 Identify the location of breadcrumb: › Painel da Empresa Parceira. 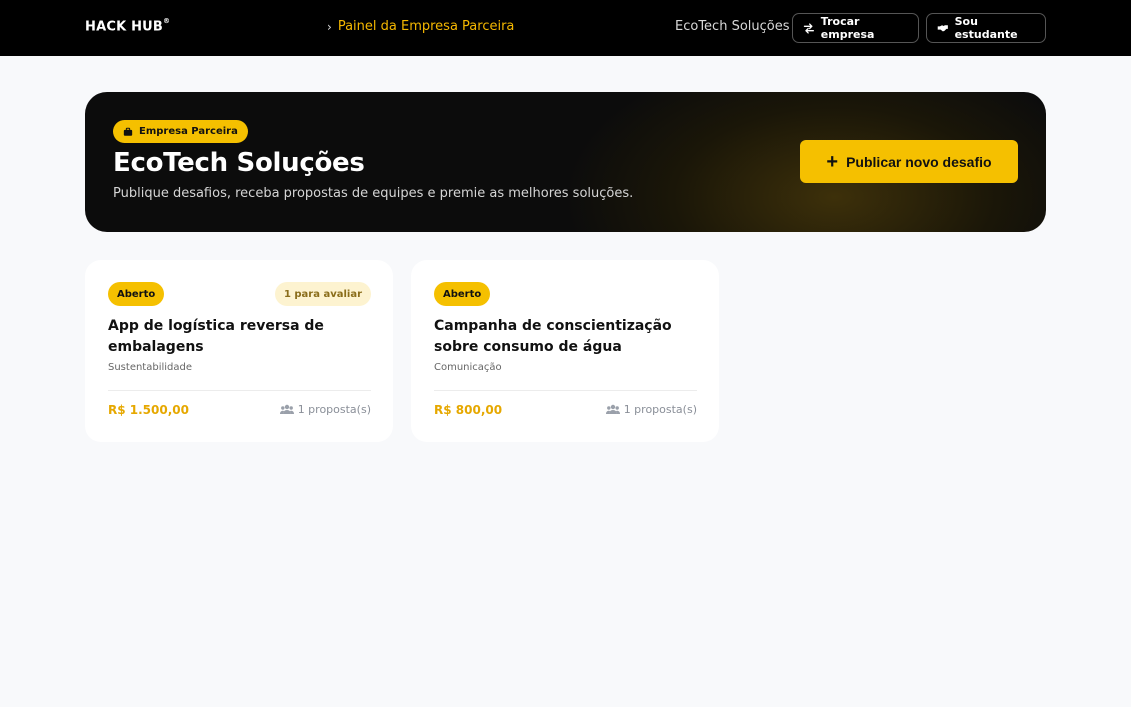
(420, 26).